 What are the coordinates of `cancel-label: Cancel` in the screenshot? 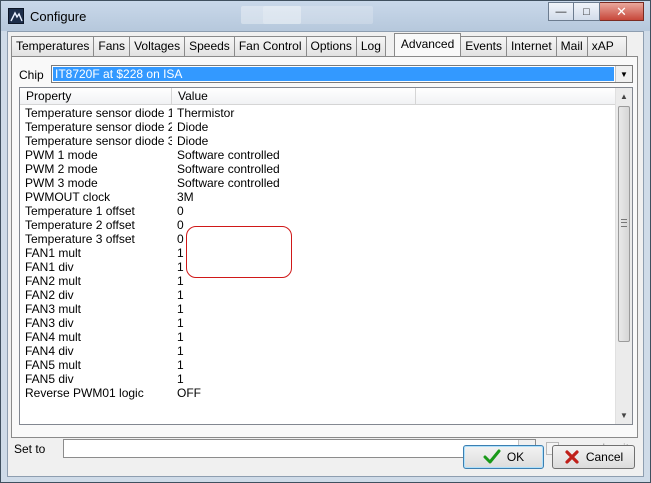 It's located at (604, 457).